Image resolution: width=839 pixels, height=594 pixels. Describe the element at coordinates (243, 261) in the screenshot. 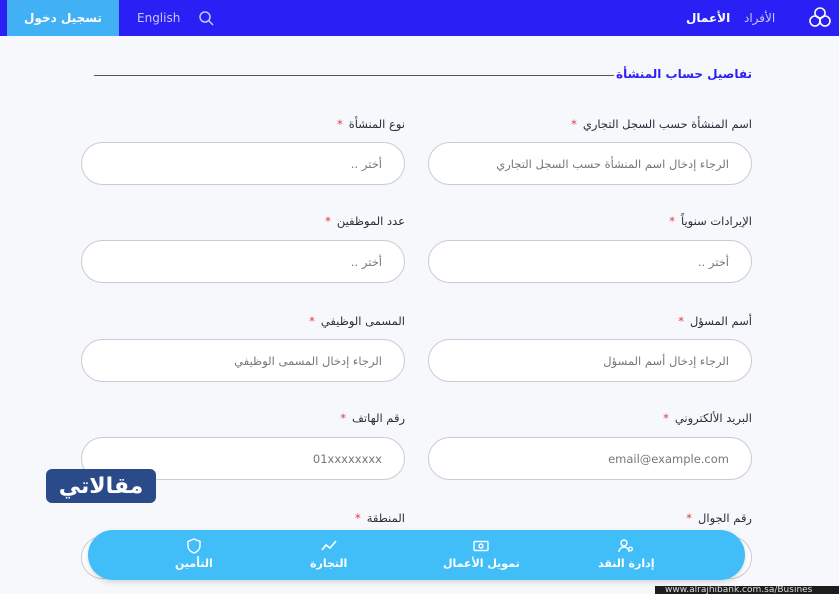

I see `employees-select: أختر ..` at that location.